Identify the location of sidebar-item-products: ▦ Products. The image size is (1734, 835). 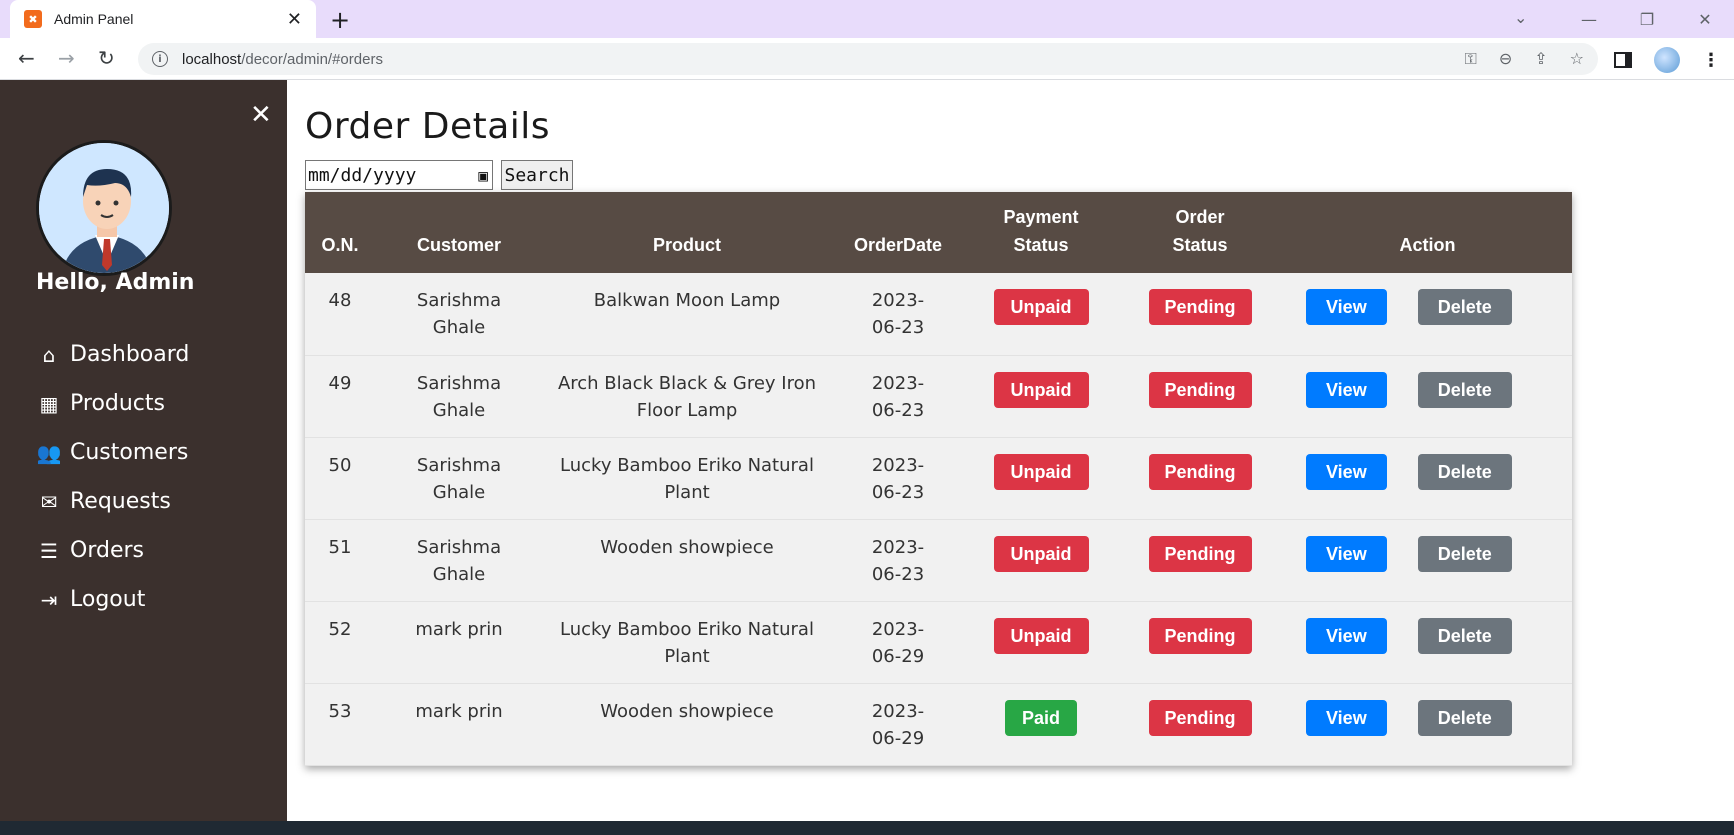
(112, 403).